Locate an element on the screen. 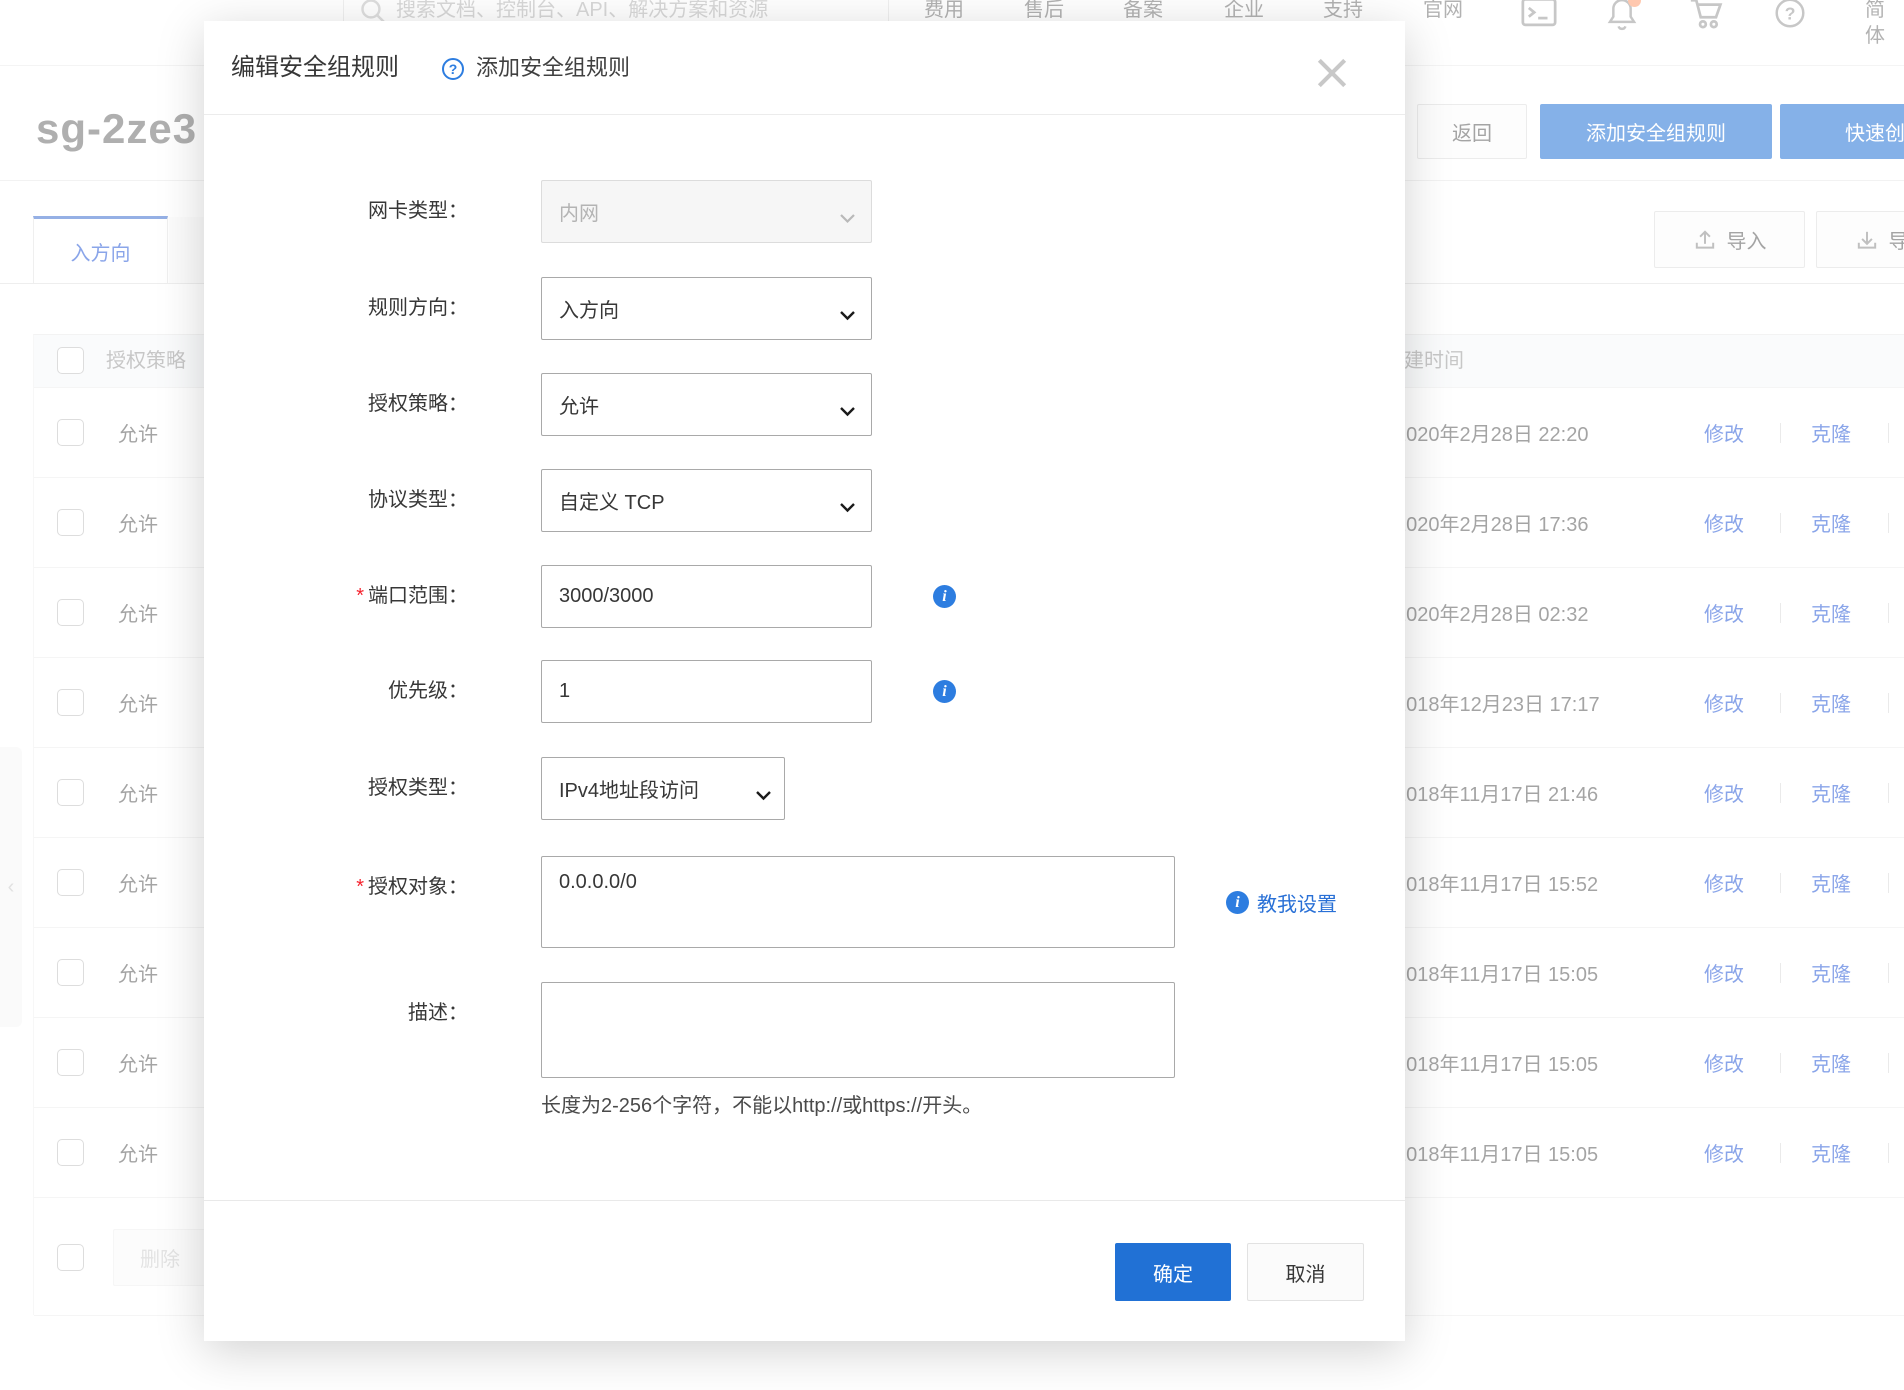  dialog-subtitle: 添加安全组规则 is located at coordinates (553, 67).